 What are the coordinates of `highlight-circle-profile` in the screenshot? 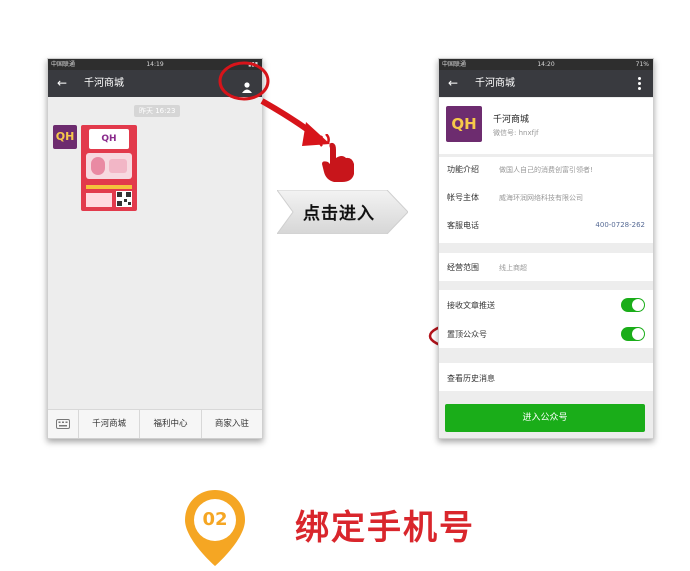 It's located at (244, 81).